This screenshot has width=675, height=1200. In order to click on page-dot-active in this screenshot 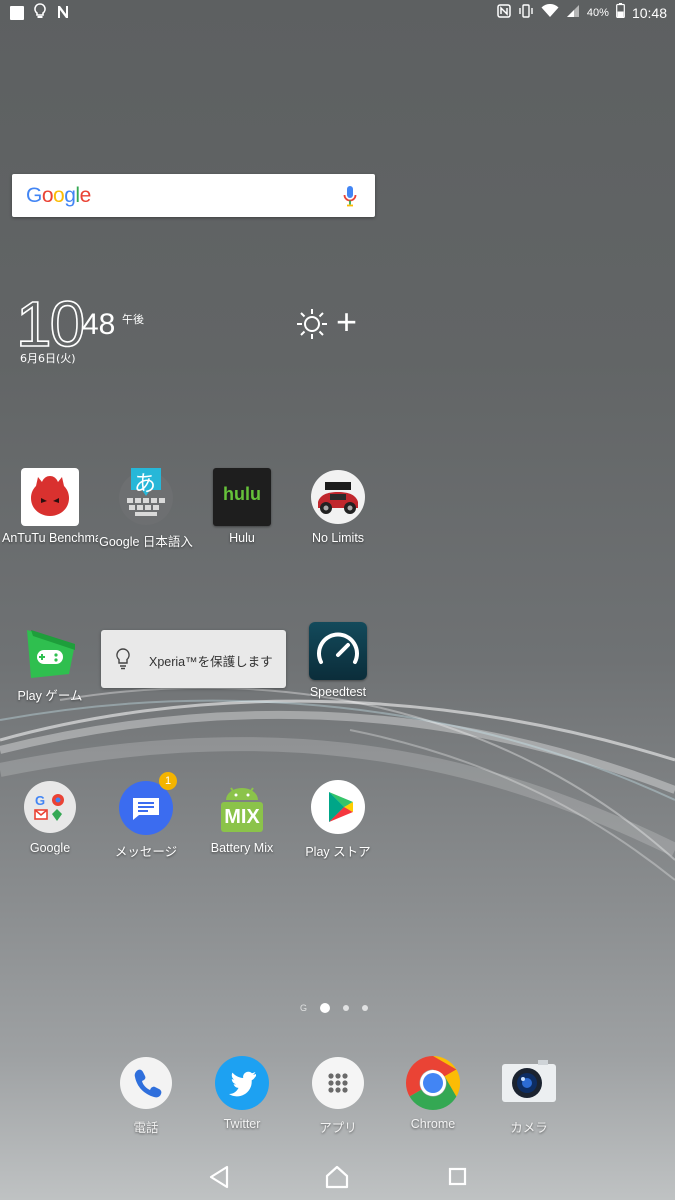, I will do `click(325, 1008)`.